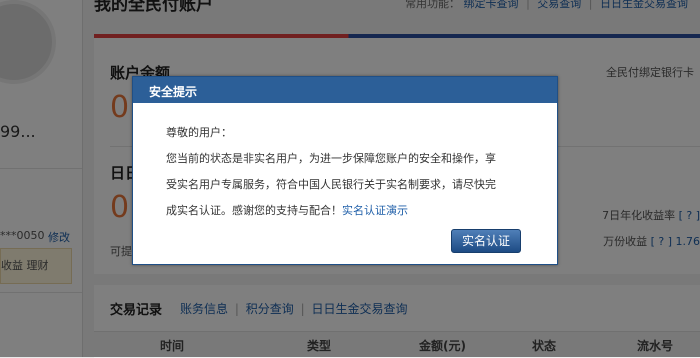 Image resolution: width=700 pixels, height=358 pixels. What do you see at coordinates (254, 210) in the screenshot?
I see `dialog-line: 成实名认证。感谢您的支持与配合！` at bounding box center [254, 210].